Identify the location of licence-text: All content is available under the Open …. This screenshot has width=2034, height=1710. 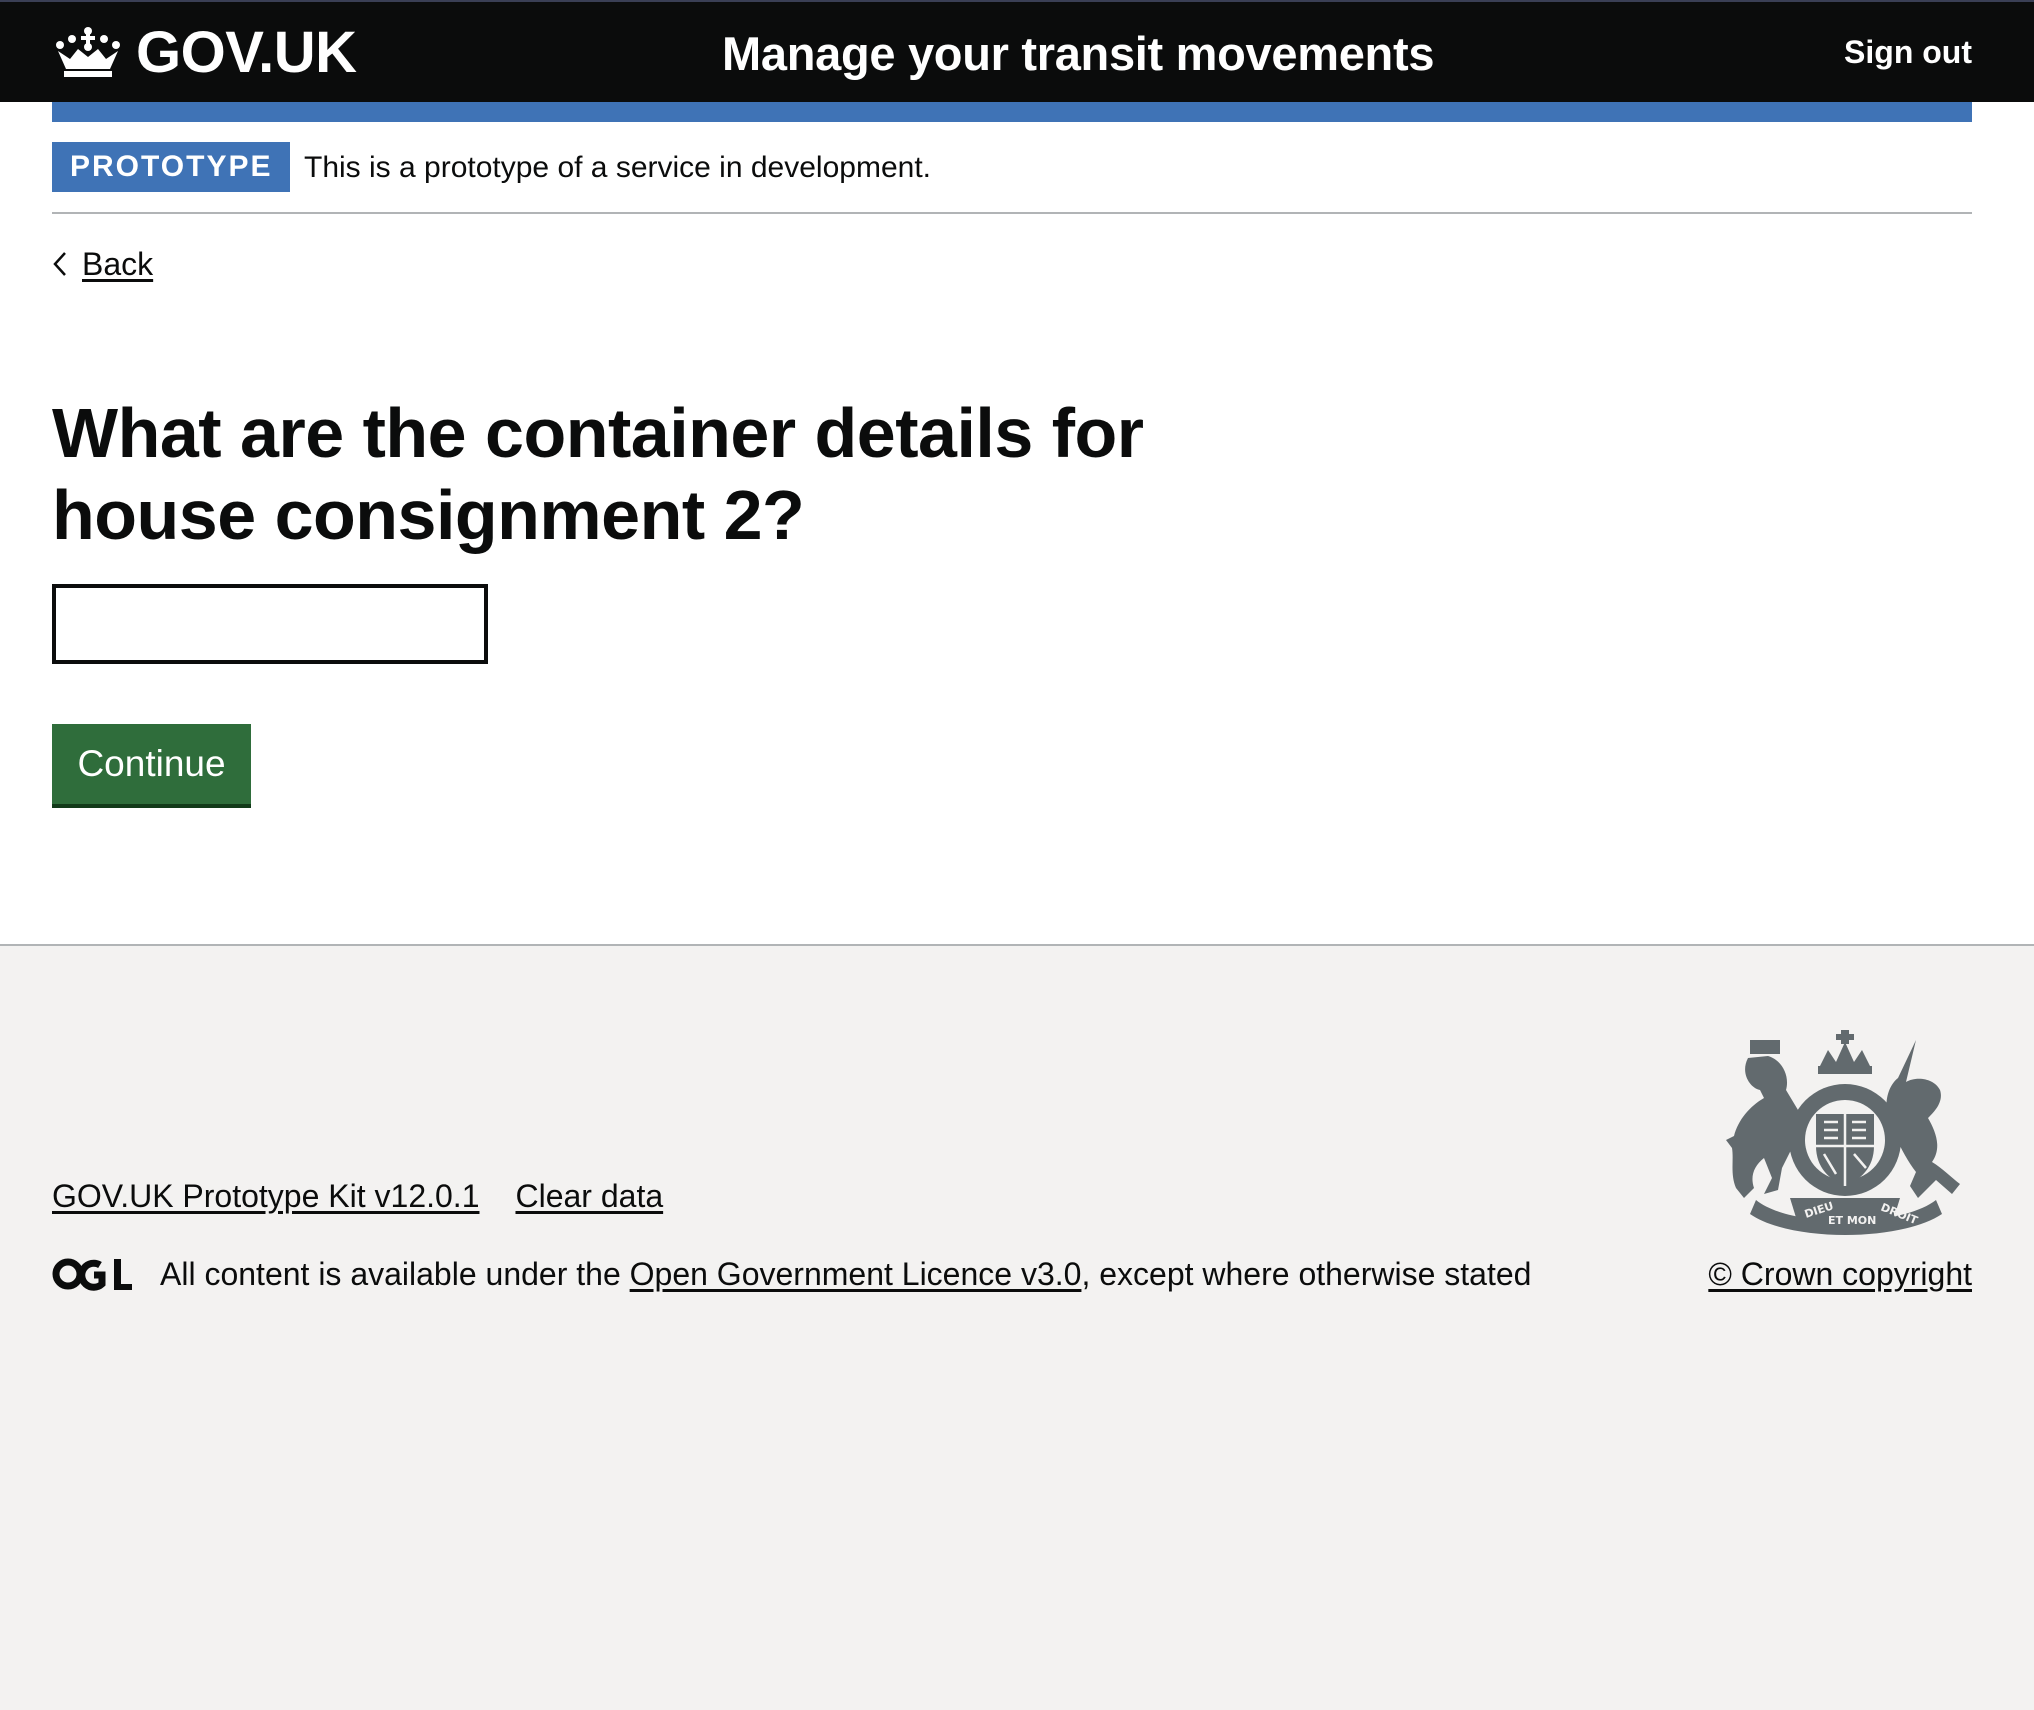
(845, 1274).